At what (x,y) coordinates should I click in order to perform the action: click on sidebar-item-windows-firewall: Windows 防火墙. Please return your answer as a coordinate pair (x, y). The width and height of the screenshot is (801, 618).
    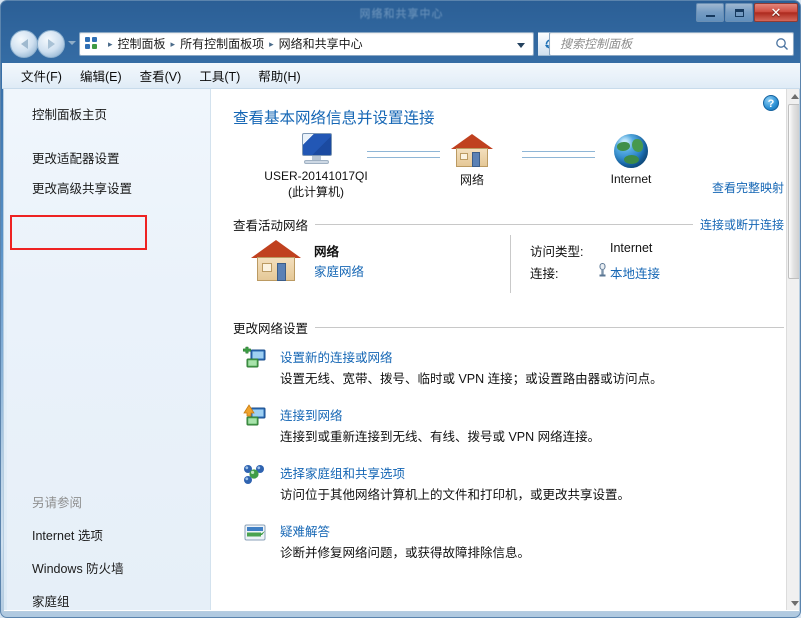
    Looking at the image, I should click on (107, 567).